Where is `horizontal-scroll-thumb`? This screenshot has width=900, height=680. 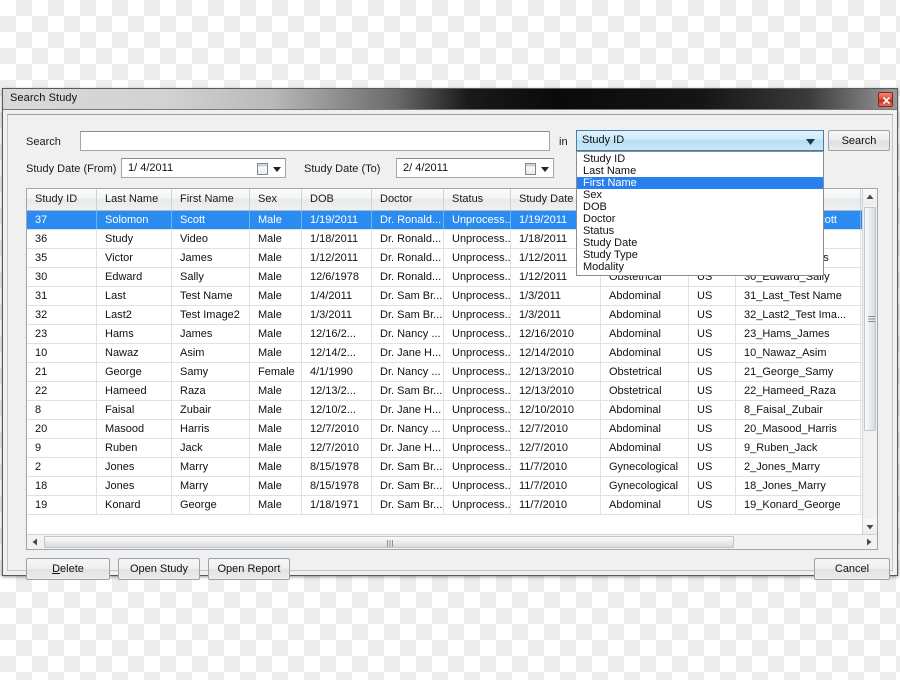 horizontal-scroll-thumb is located at coordinates (389, 542).